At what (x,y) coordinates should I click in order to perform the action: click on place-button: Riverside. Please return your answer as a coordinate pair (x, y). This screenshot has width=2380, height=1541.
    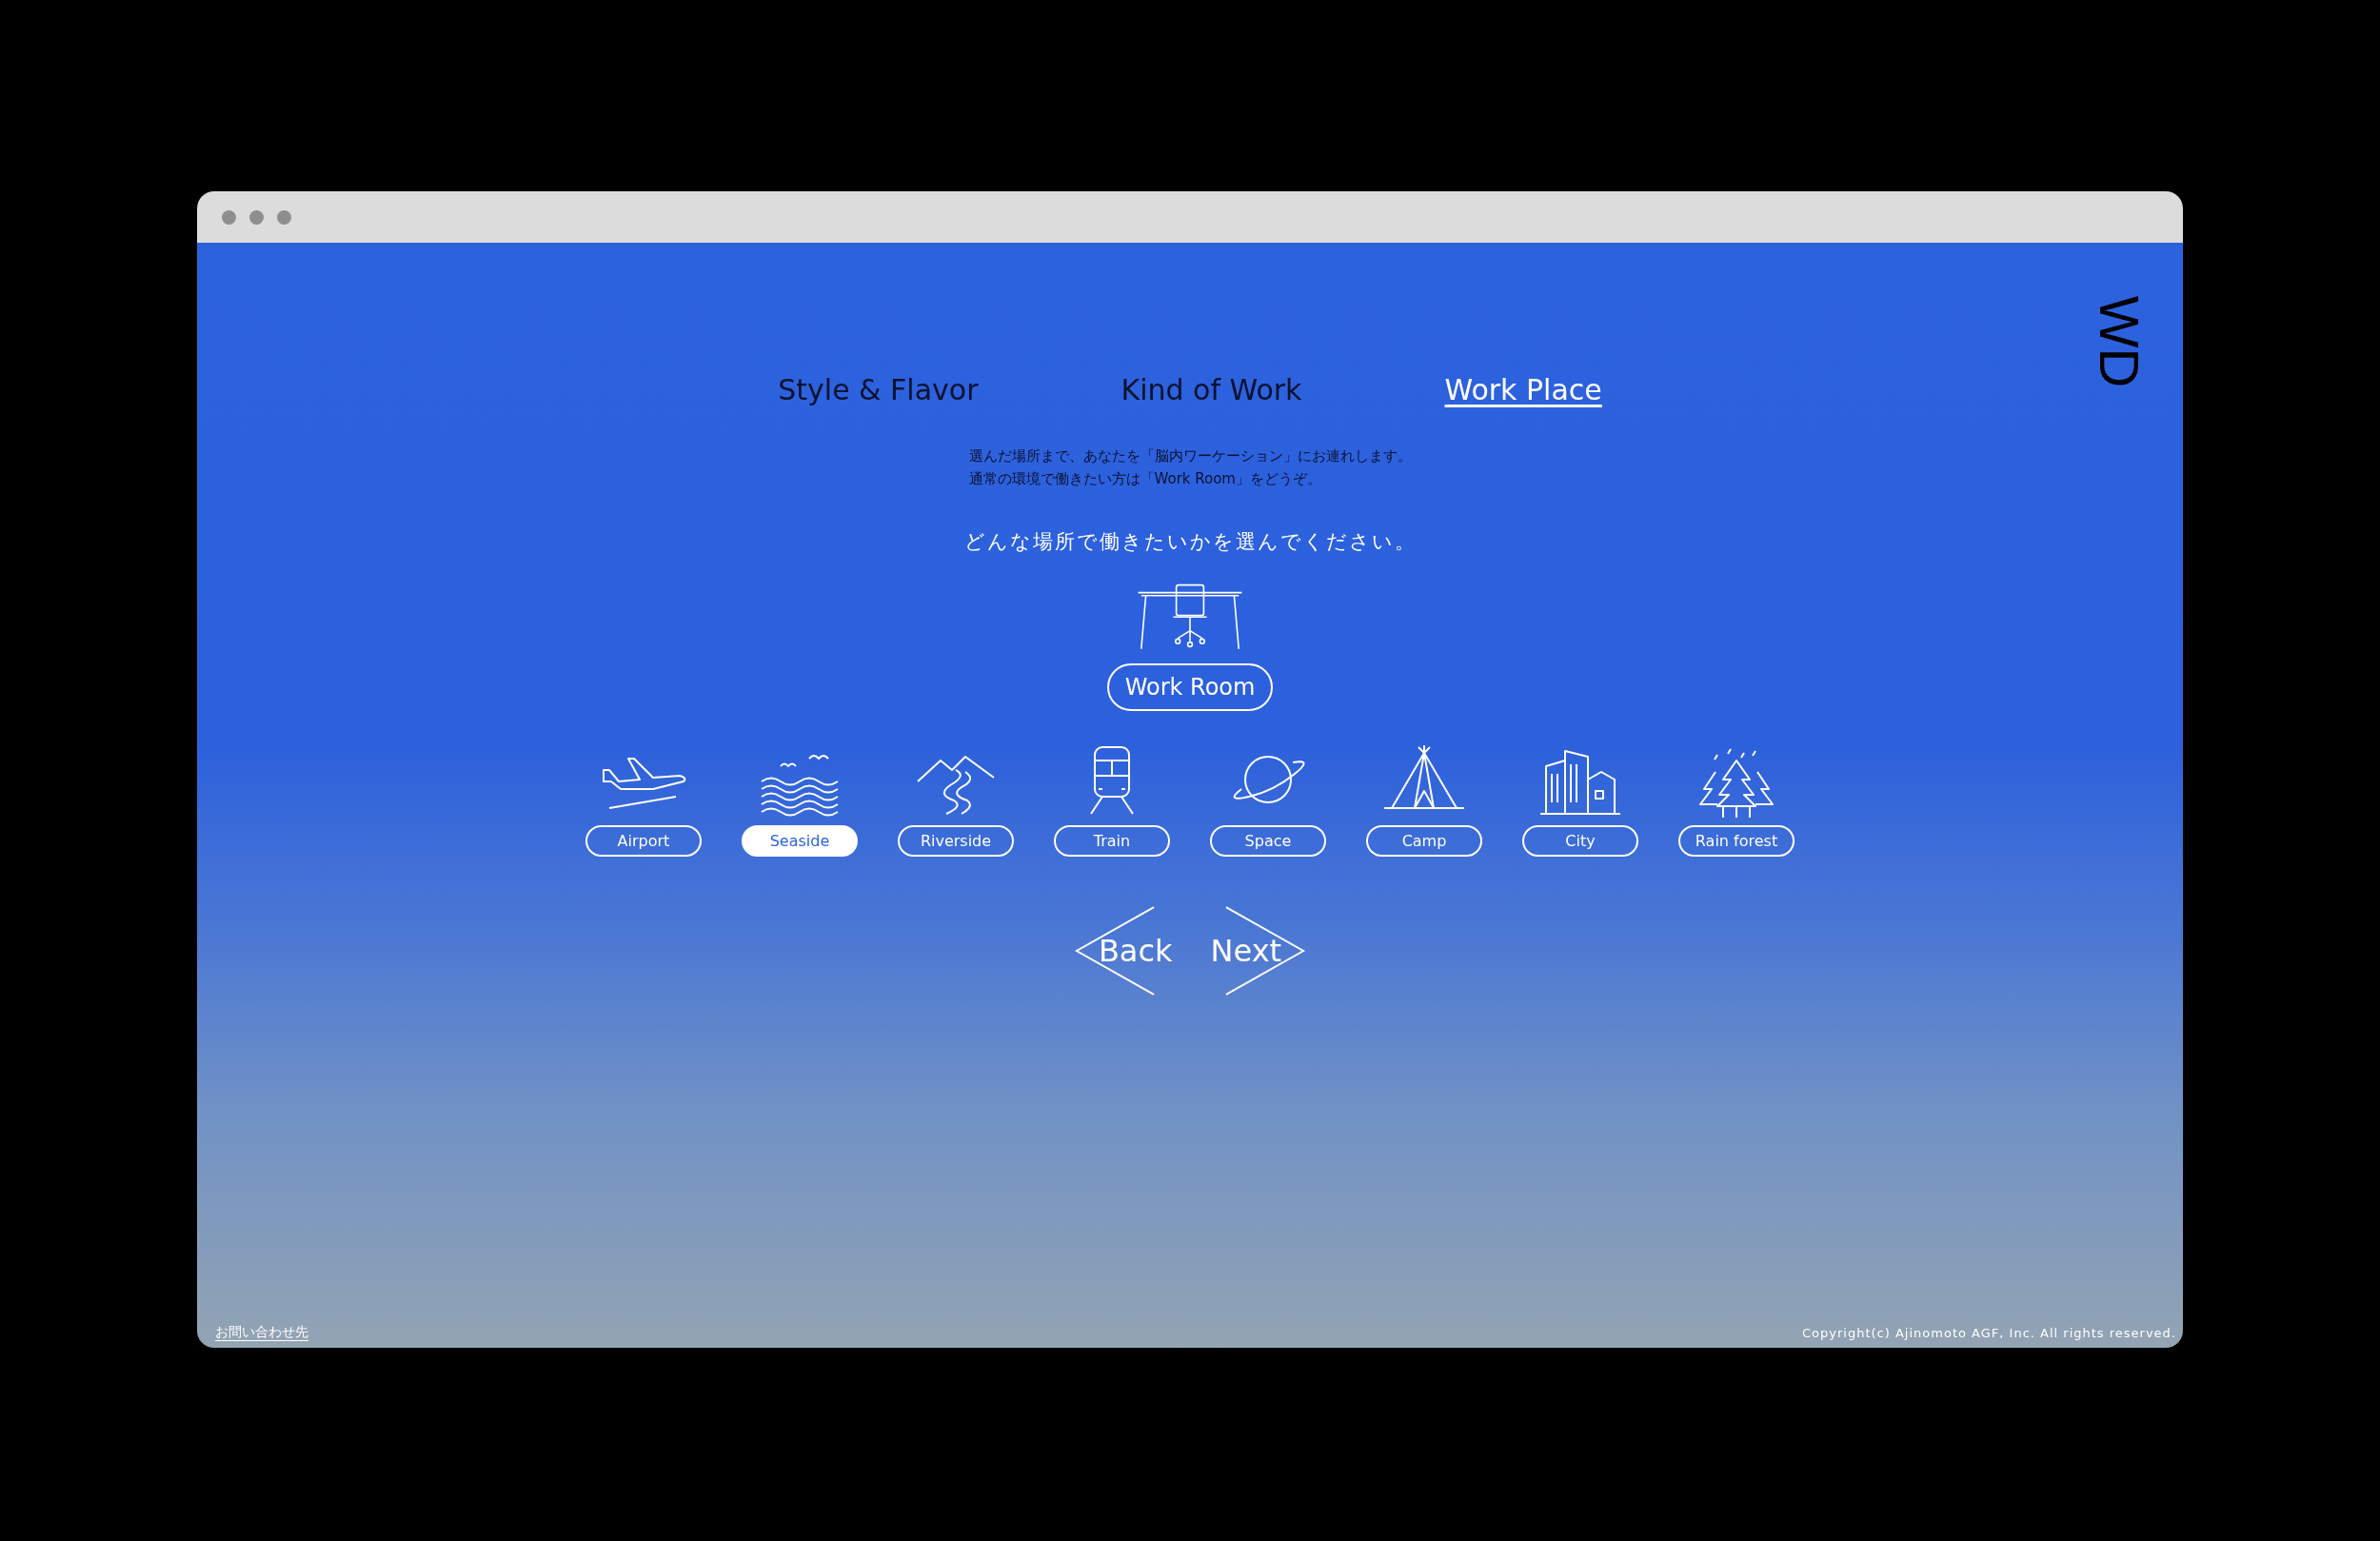
    Looking at the image, I should click on (956, 841).